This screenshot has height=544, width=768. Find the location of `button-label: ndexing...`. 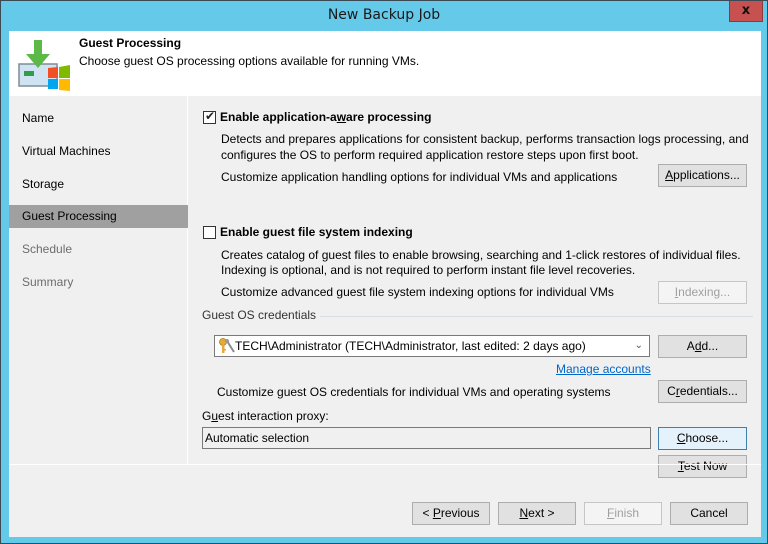

button-label: ndexing... is located at coordinates (704, 292).